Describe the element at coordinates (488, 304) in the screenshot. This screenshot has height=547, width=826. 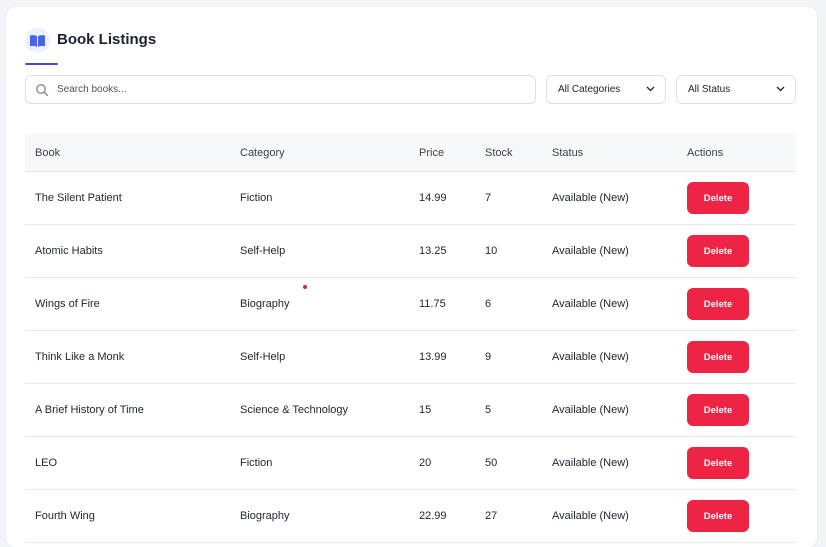
I see `book-stock: 6` at that location.